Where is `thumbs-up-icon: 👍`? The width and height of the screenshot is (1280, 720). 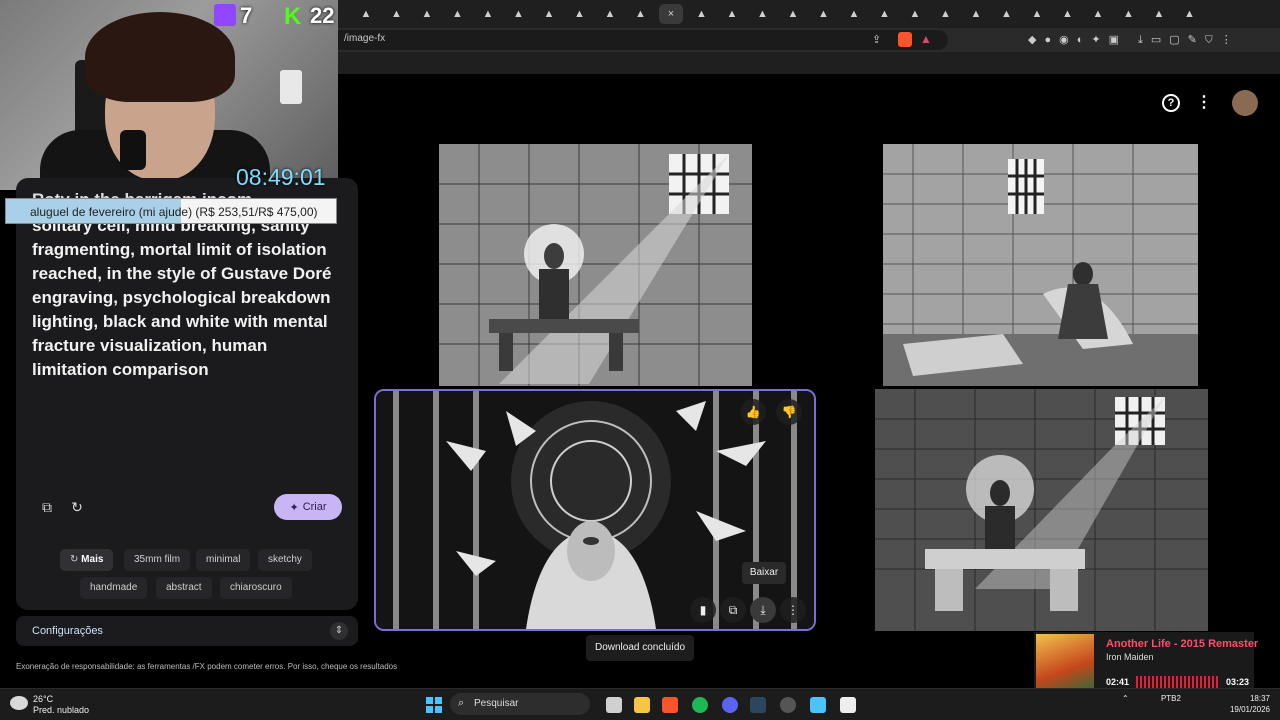 thumbs-up-icon: 👍 is located at coordinates (753, 412).